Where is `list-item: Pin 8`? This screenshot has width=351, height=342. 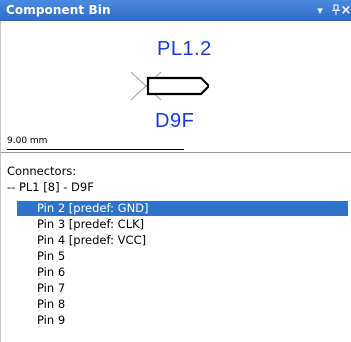 list-item: Pin 8 is located at coordinates (51, 304).